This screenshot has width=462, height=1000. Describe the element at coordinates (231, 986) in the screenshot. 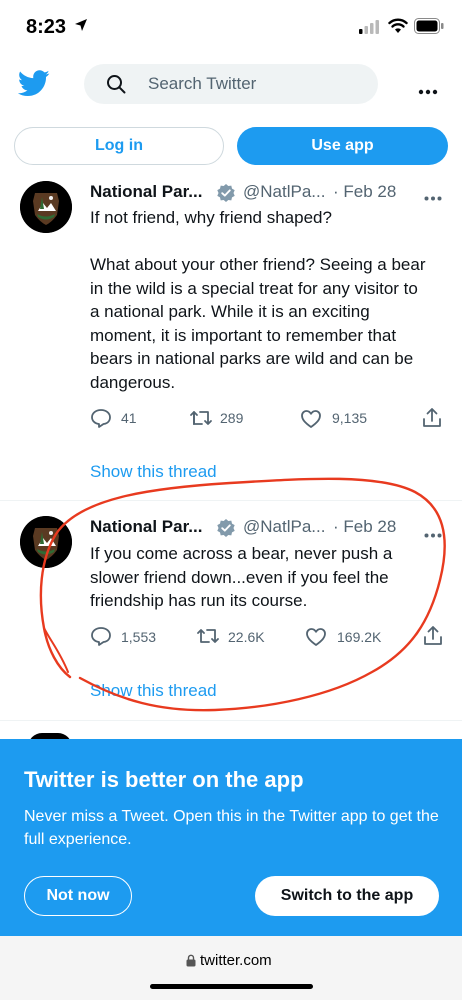

I see `home-indicator` at that location.